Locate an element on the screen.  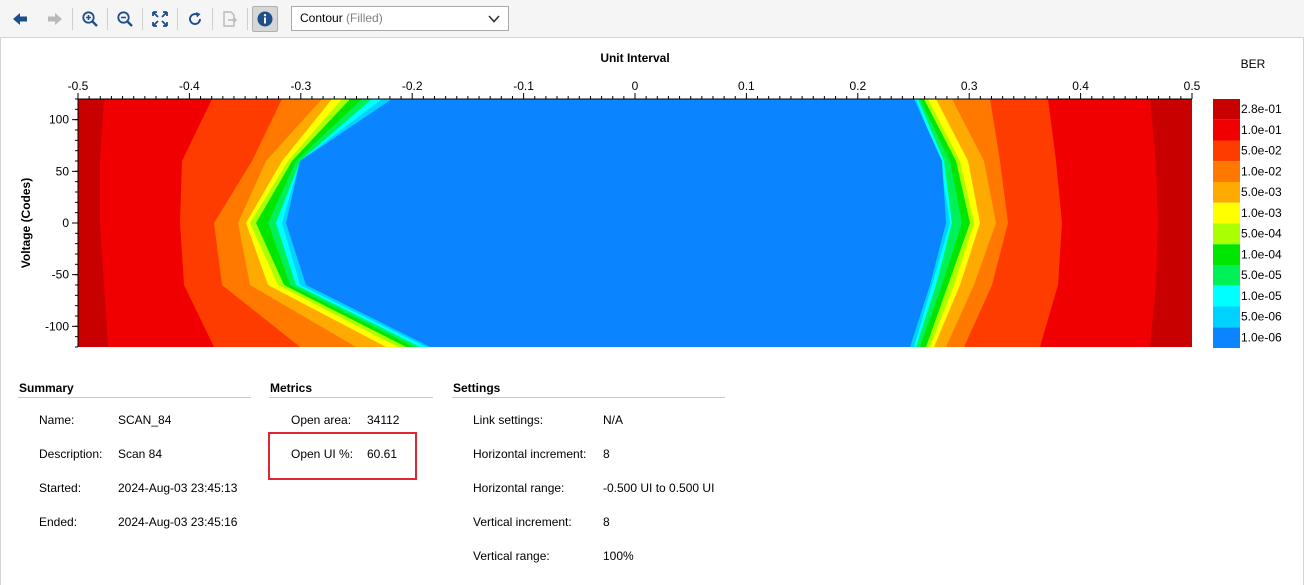
x-tick-label: -0.1 is located at coordinates (523, 86).